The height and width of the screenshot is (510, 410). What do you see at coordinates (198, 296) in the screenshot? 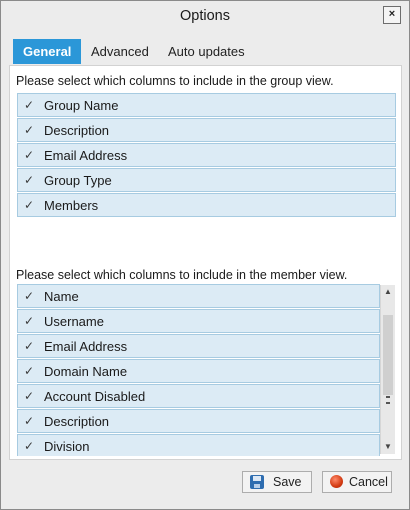
I see `list-item: ✓ Name` at bounding box center [198, 296].